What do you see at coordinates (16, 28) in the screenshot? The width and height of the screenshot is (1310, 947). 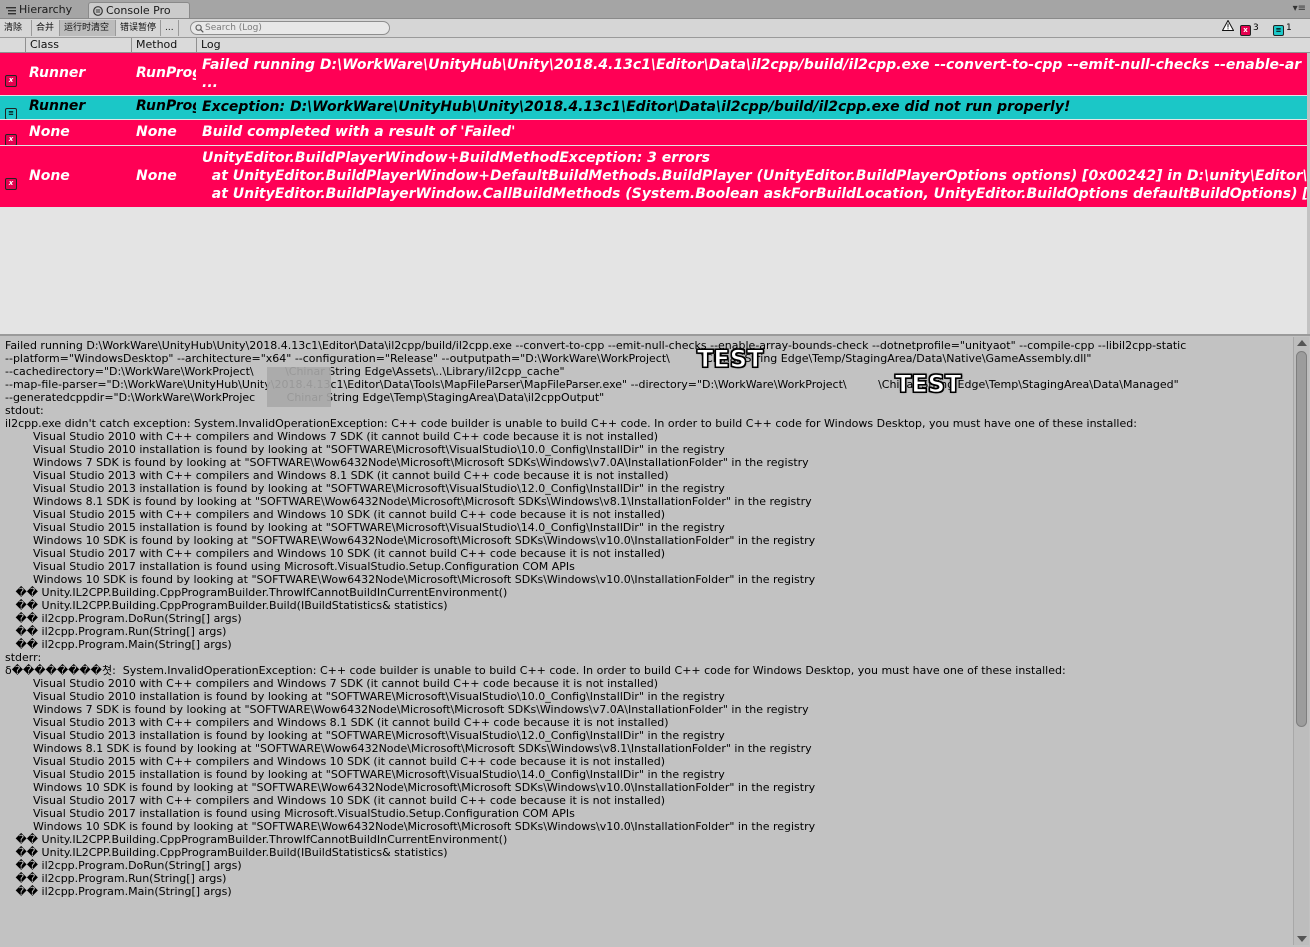 I see `clear-button: 清除` at bounding box center [16, 28].